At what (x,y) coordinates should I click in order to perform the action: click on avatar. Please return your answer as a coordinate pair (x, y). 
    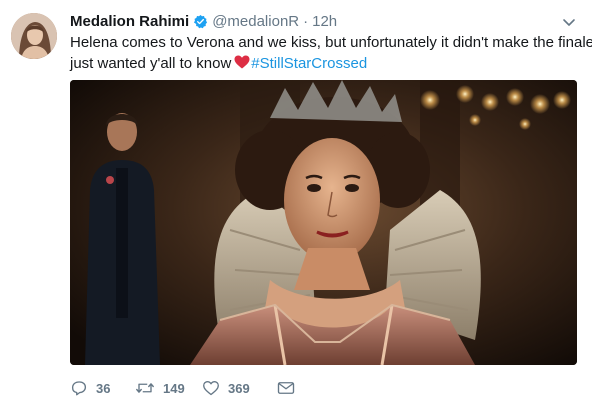
    Looking at the image, I should click on (34, 36).